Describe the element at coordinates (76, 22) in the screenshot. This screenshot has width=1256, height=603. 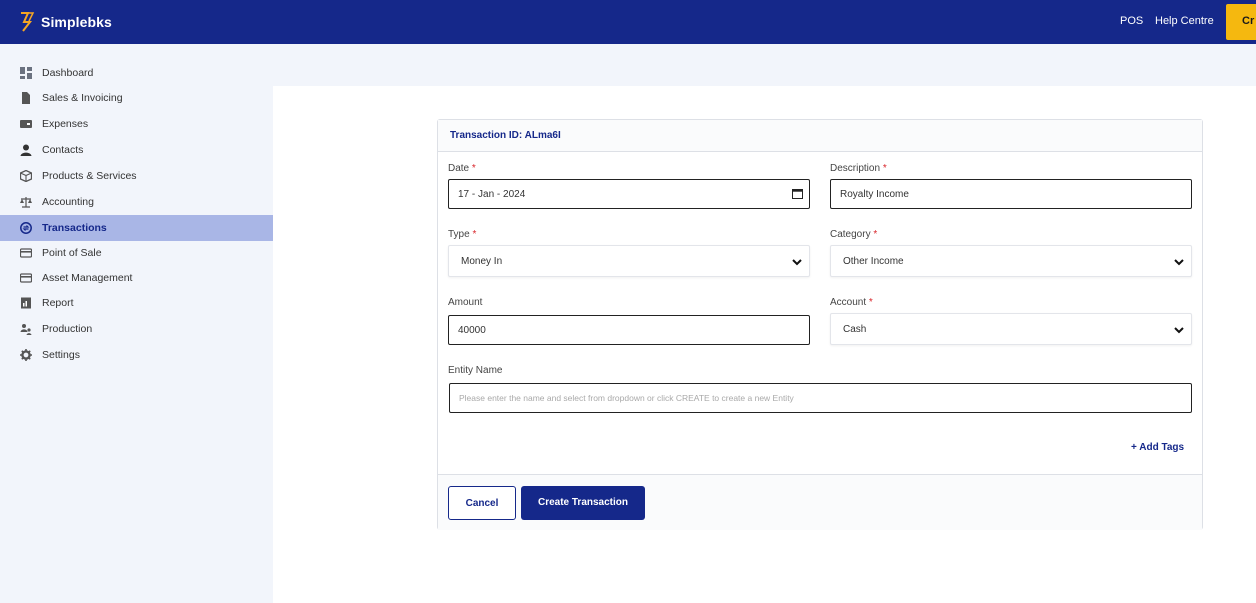
I see `app-name: Simplebks` at that location.